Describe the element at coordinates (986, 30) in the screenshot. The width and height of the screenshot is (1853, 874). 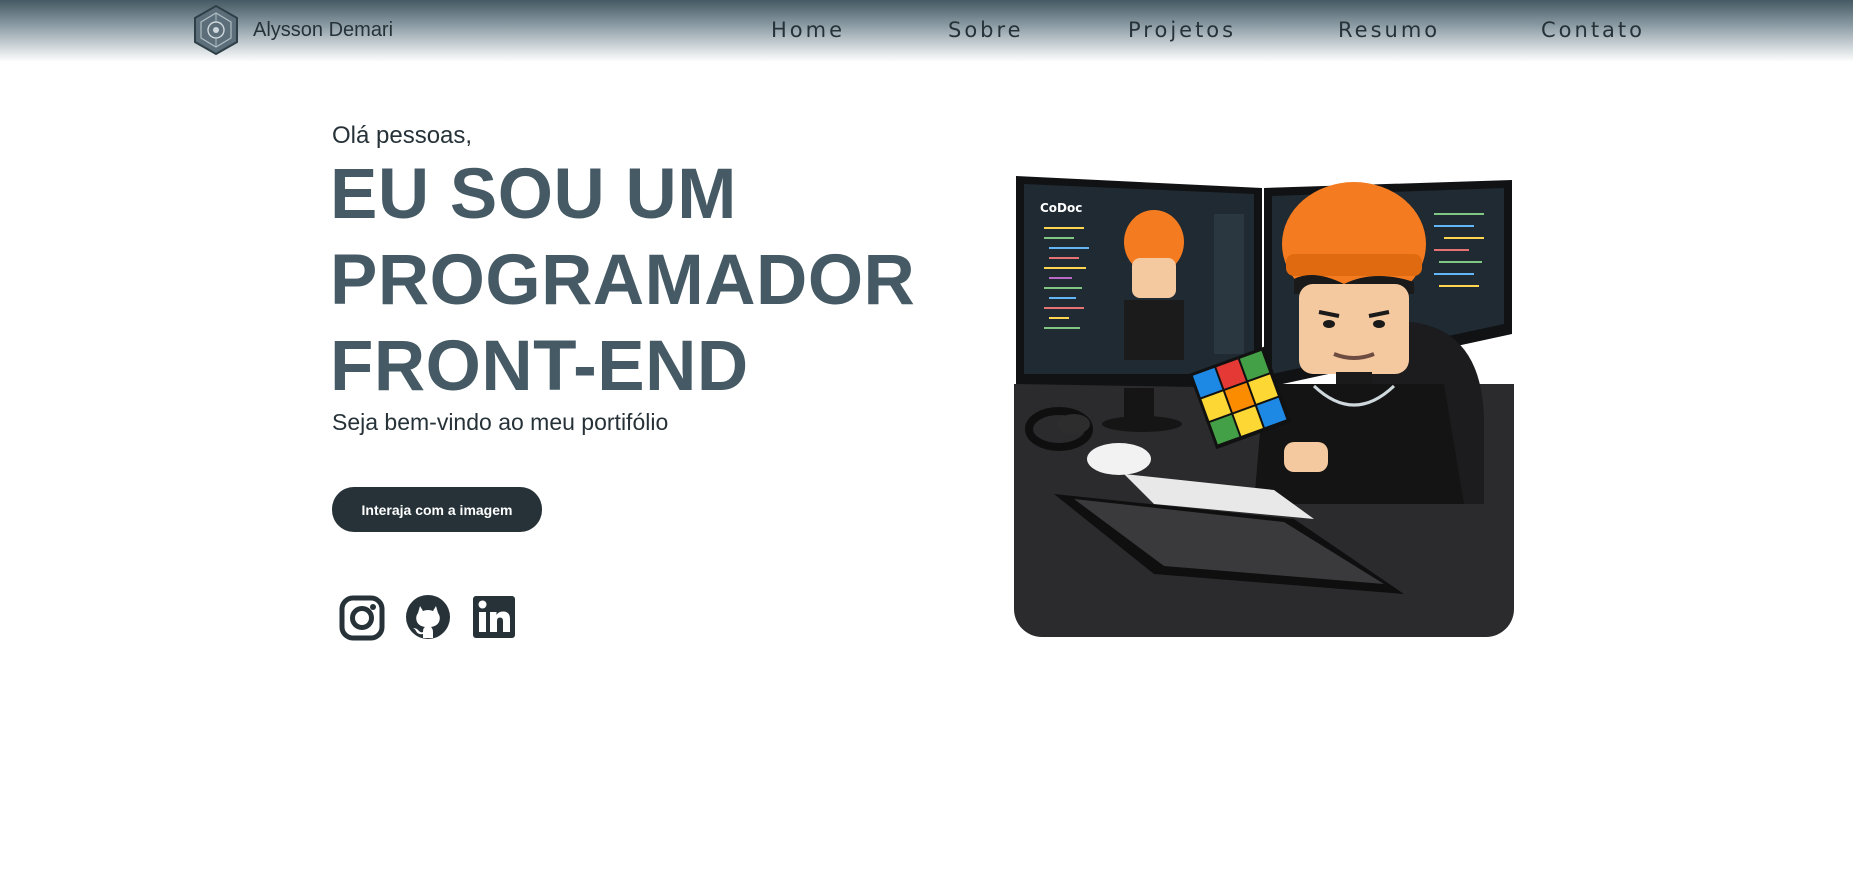
I see `nav-link-sobre: Sobre` at that location.